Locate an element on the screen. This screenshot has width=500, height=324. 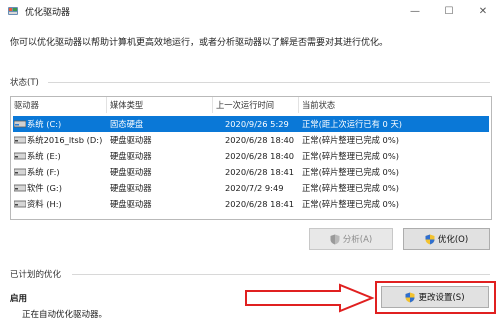
cell-drive: 资料 (H:) is located at coordinates (44, 204).